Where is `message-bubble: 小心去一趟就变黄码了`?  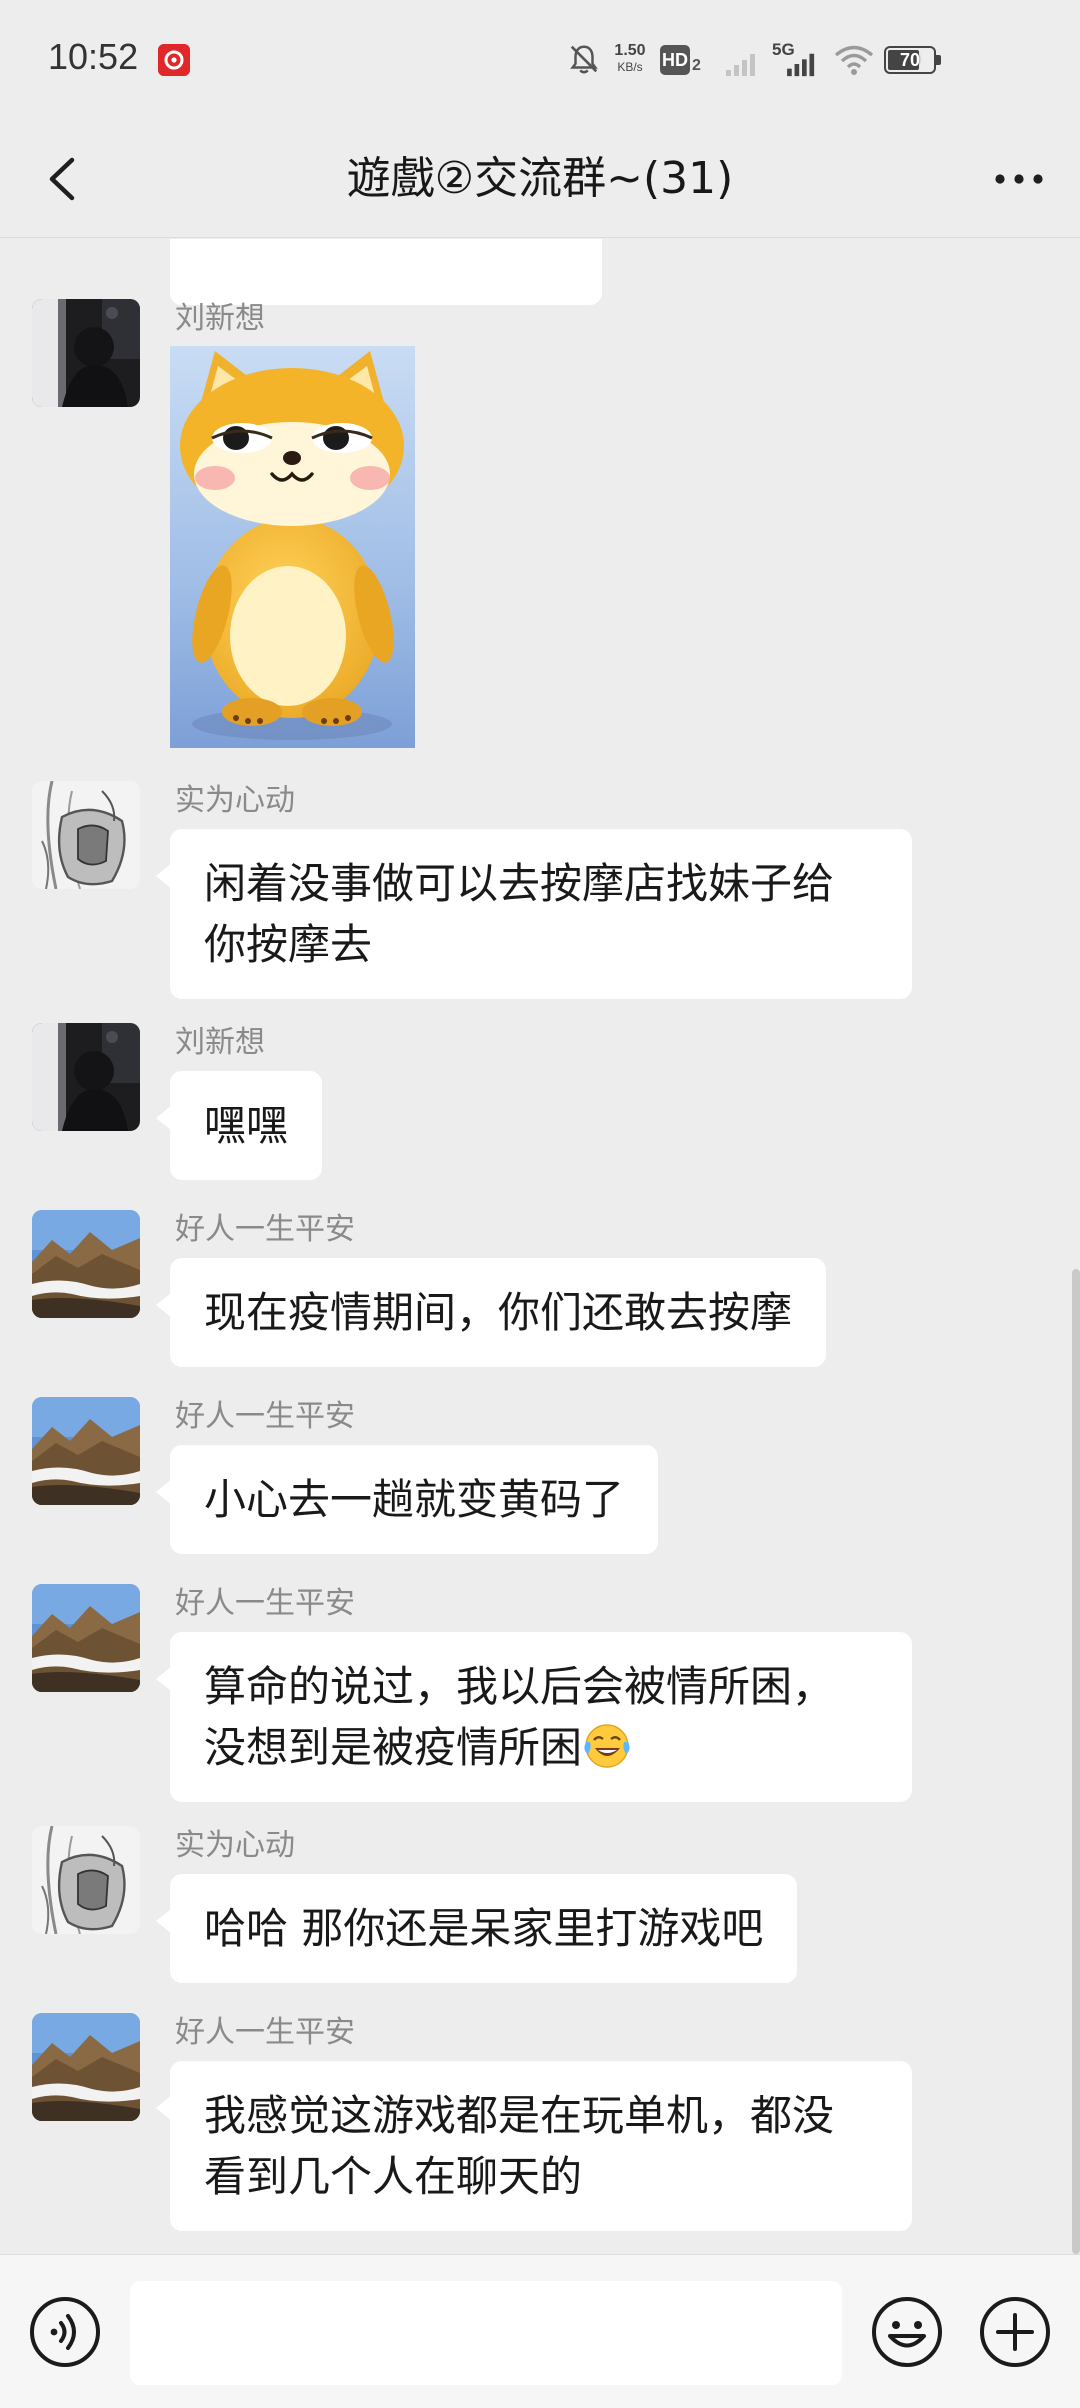 message-bubble: 小心去一趟就变黄码了 is located at coordinates (407, 1499).